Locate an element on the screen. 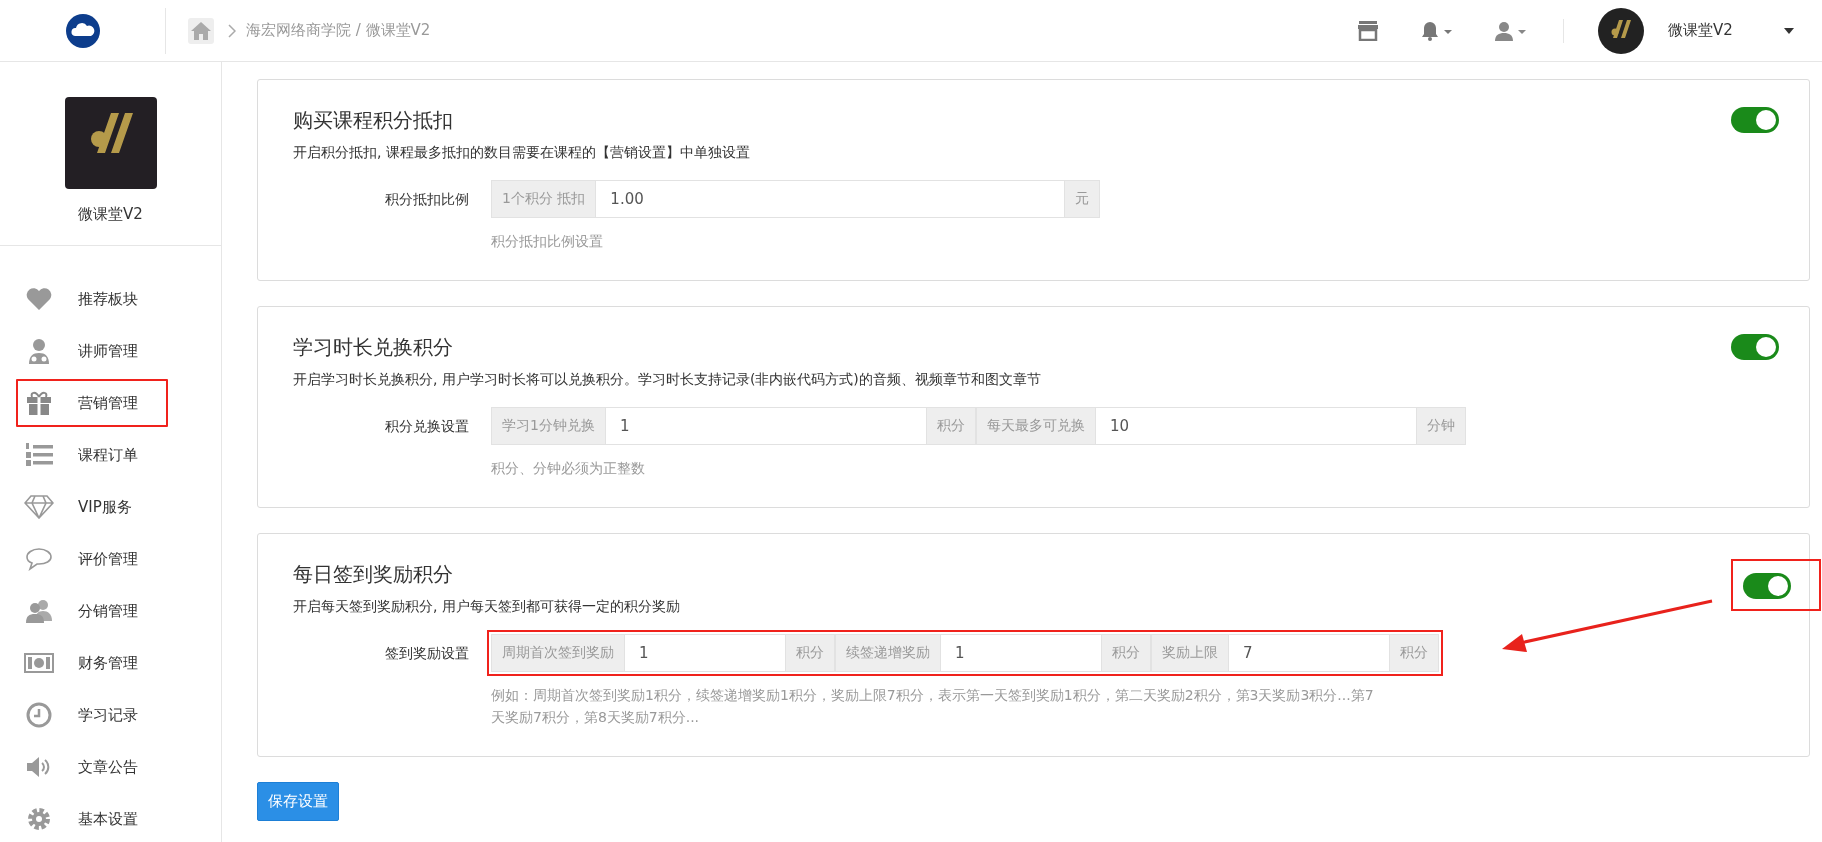 This screenshot has height=842, width=1822. sidebar-item: 推荐板块 is located at coordinates (110, 299).